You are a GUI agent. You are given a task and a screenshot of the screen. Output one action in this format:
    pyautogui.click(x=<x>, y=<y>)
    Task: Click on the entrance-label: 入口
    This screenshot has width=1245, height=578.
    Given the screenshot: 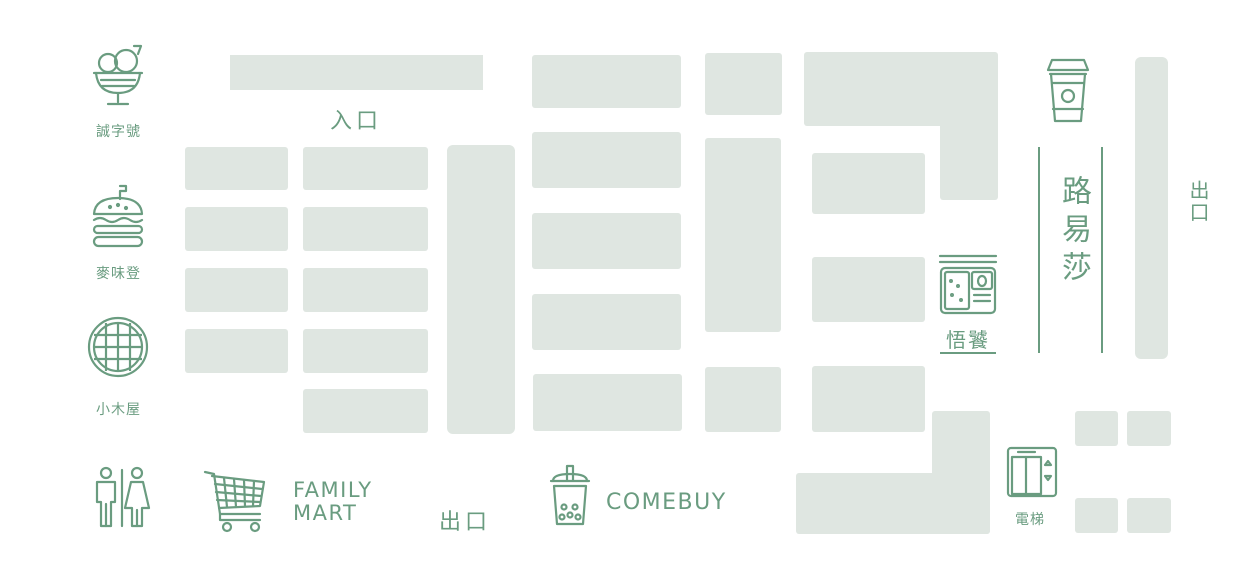 What is the action you would take?
    pyautogui.click(x=356, y=121)
    